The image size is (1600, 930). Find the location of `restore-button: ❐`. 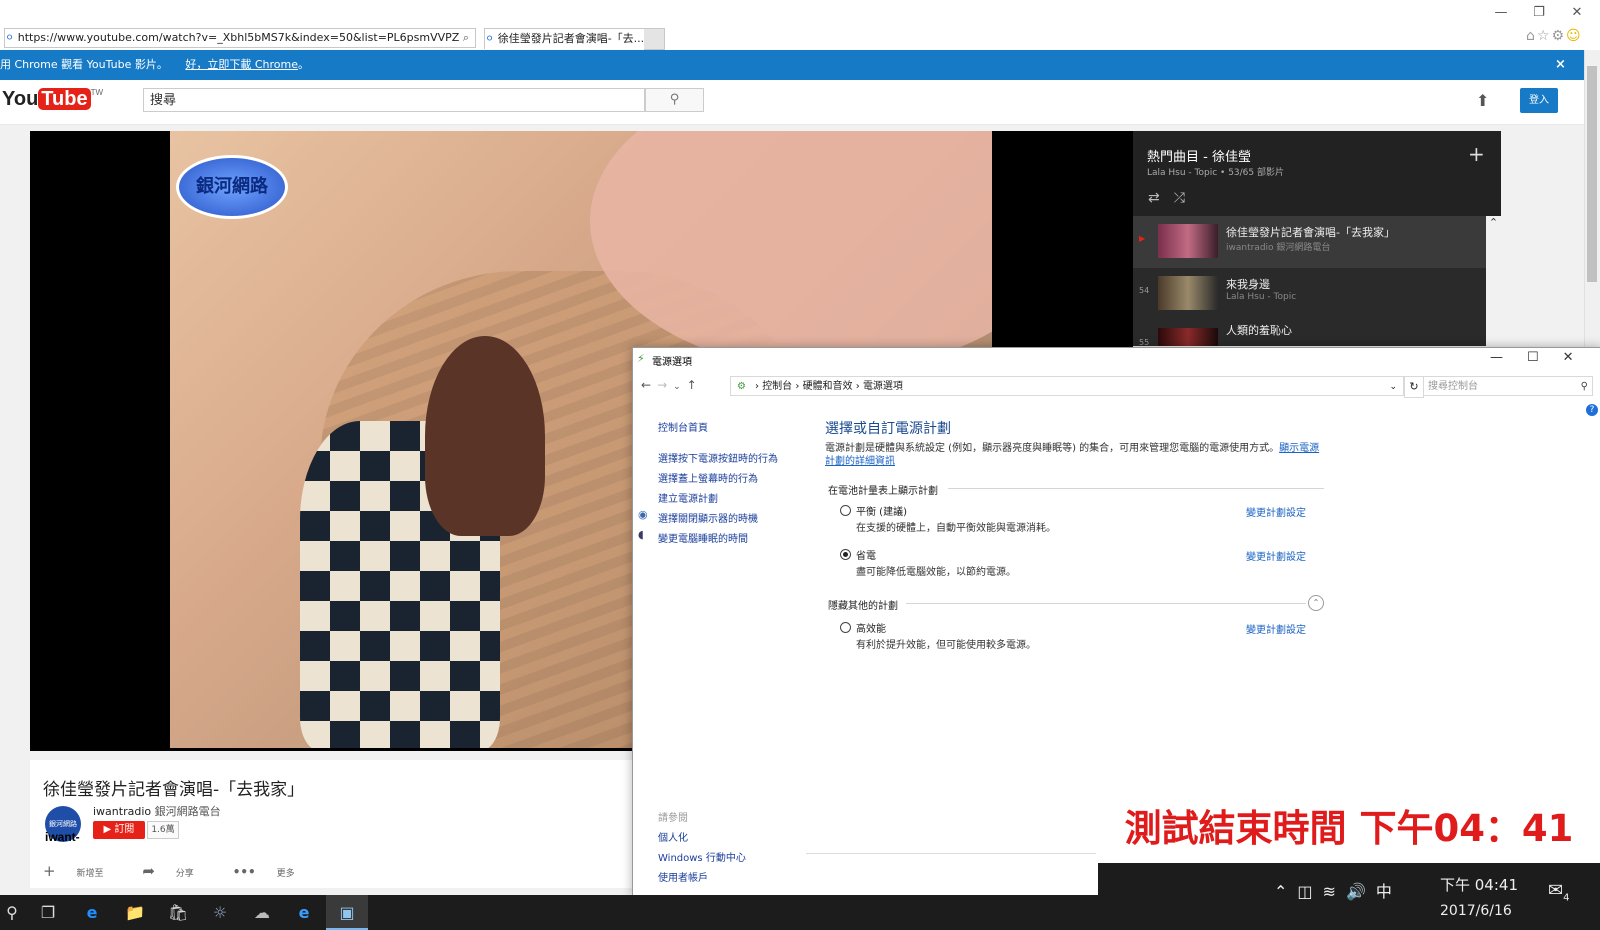

restore-button: ❐ is located at coordinates (1539, 13).